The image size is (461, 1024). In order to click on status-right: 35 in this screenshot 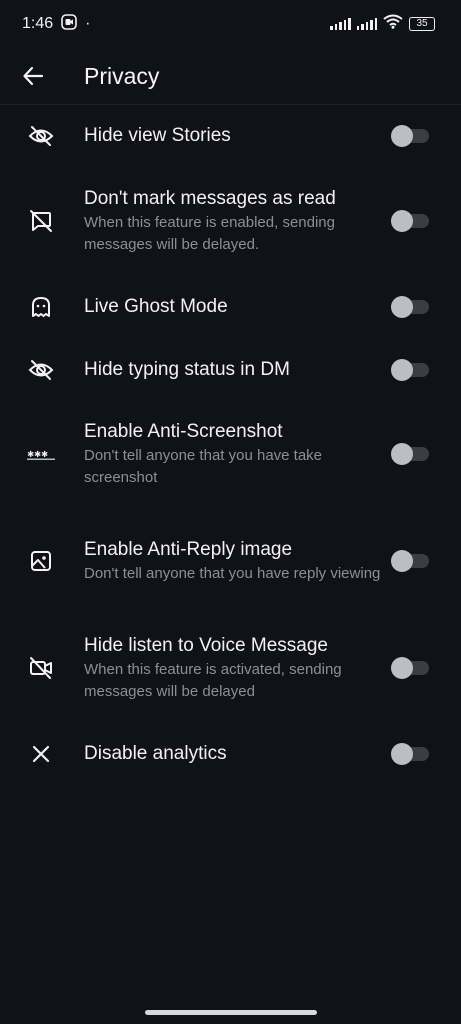, I will do `click(382, 24)`.